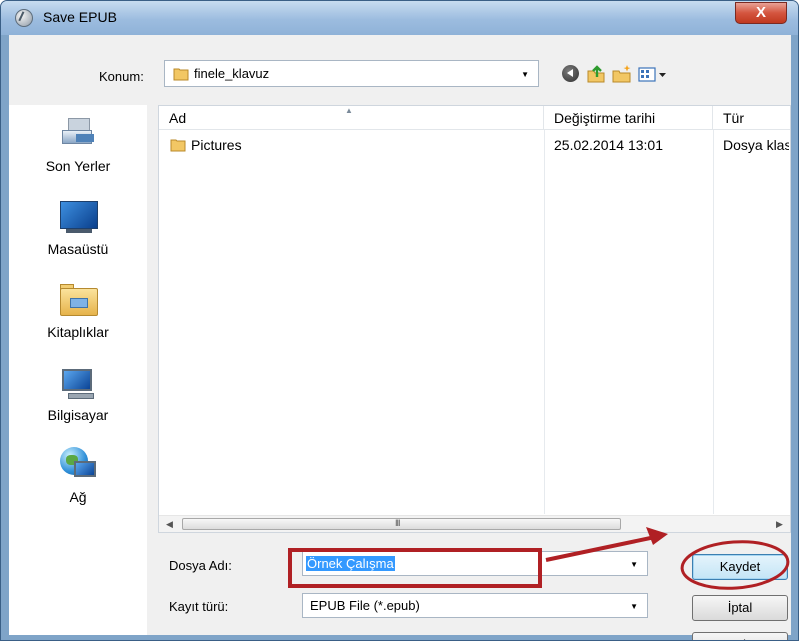 The width and height of the screenshot is (799, 641). What do you see at coordinates (756, 145) in the screenshot?
I see `file-type: Dosya klasörü` at bounding box center [756, 145].